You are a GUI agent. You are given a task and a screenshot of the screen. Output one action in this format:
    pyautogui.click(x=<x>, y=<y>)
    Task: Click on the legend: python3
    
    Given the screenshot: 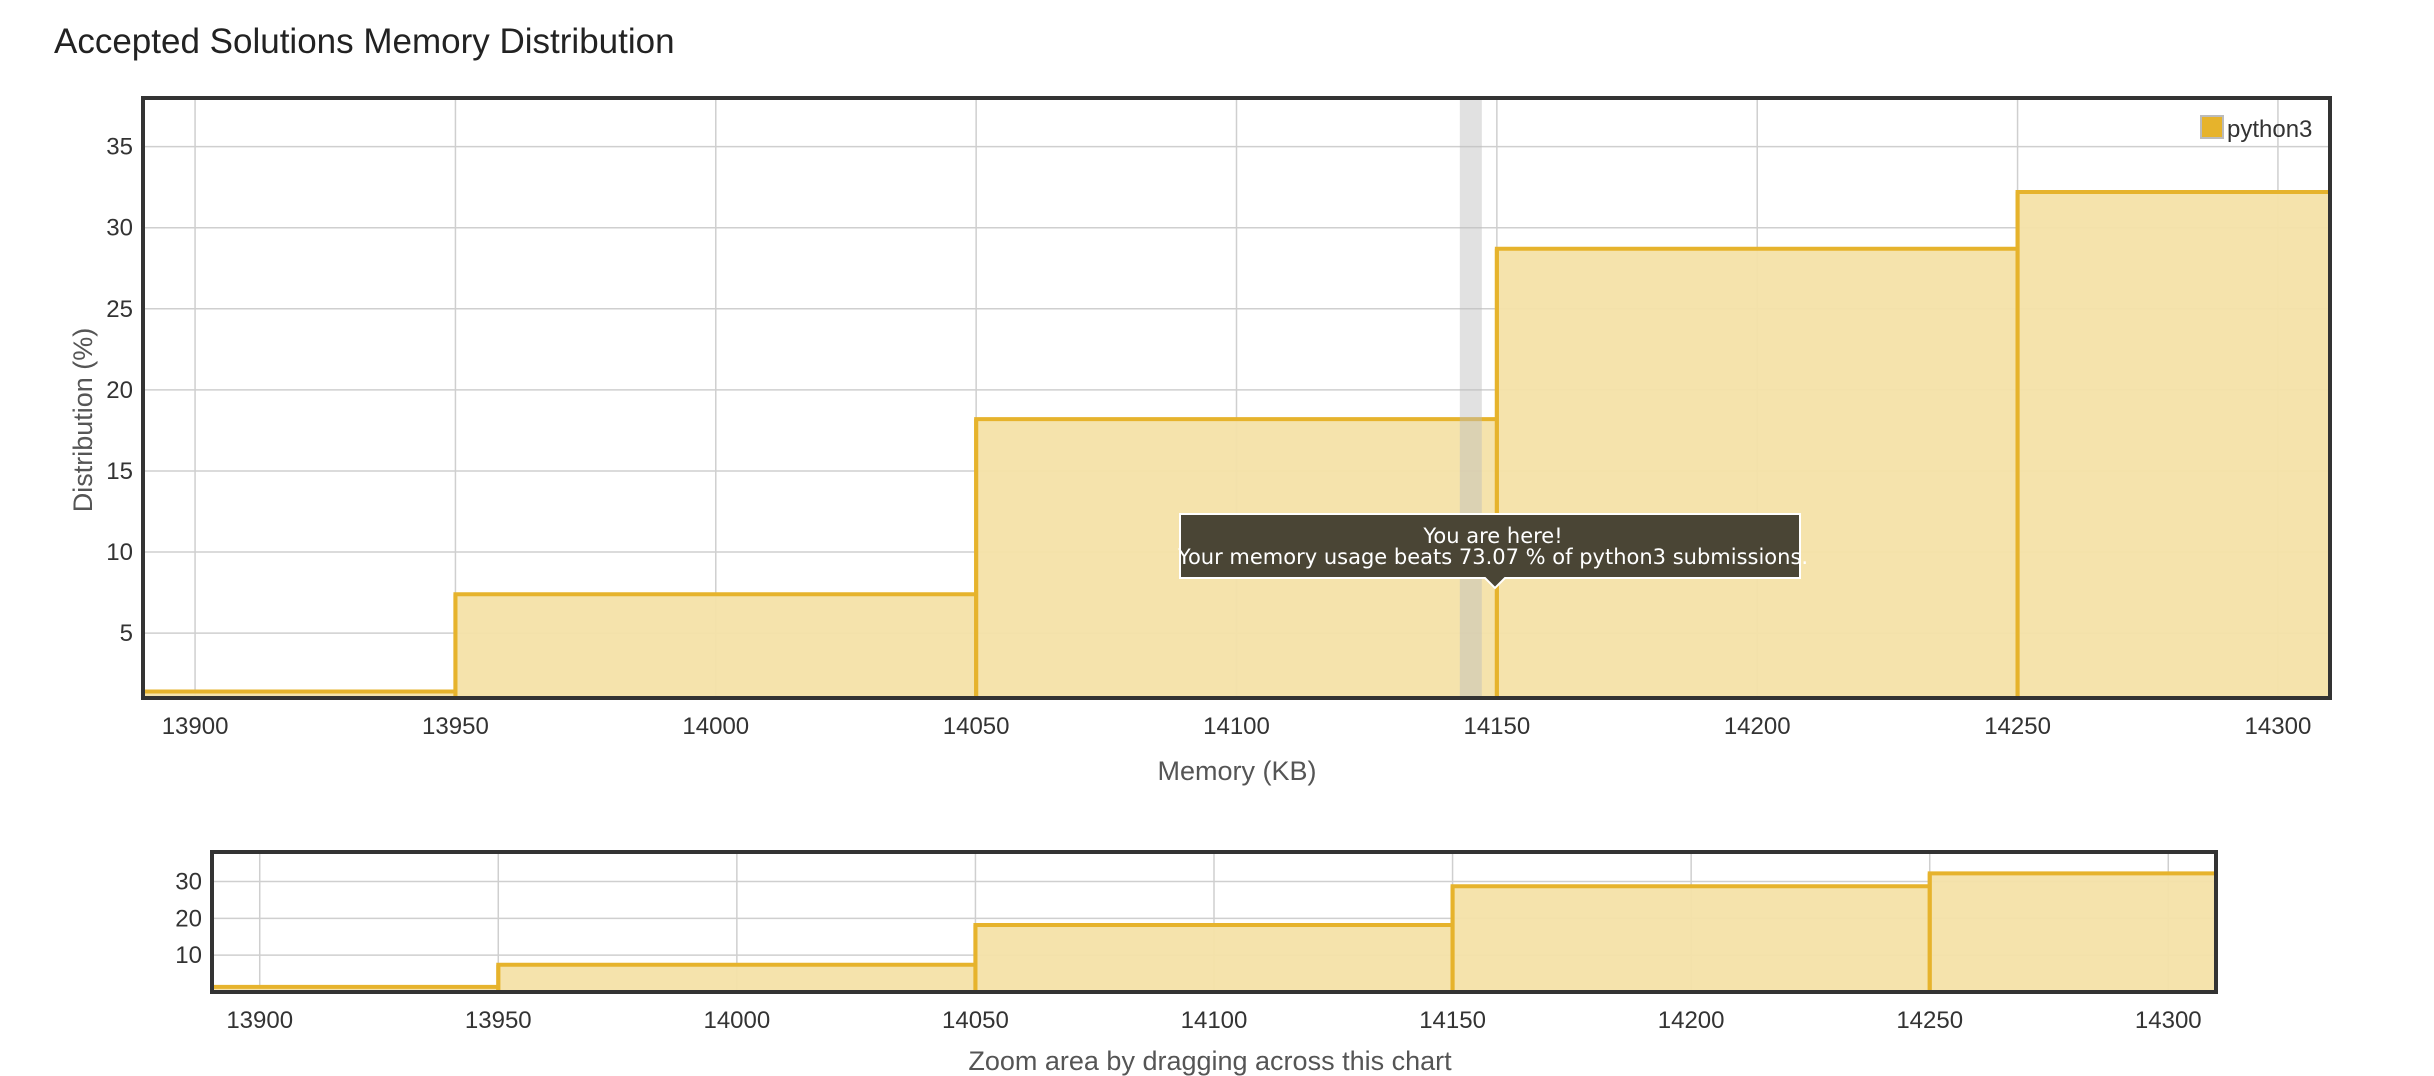 What is the action you would take?
    pyautogui.click(x=2256, y=129)
    